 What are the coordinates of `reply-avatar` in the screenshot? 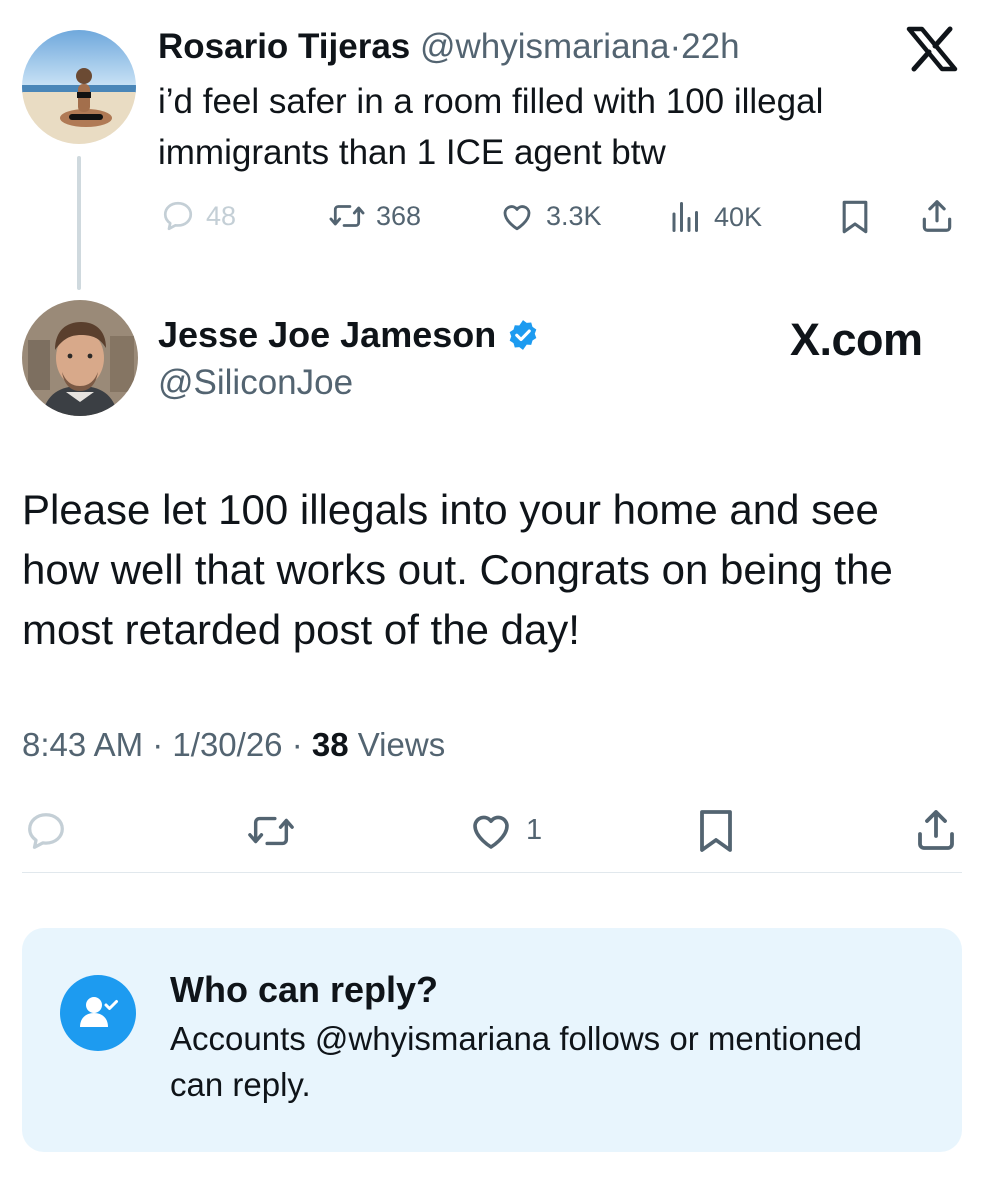 It's located at (80, 358).